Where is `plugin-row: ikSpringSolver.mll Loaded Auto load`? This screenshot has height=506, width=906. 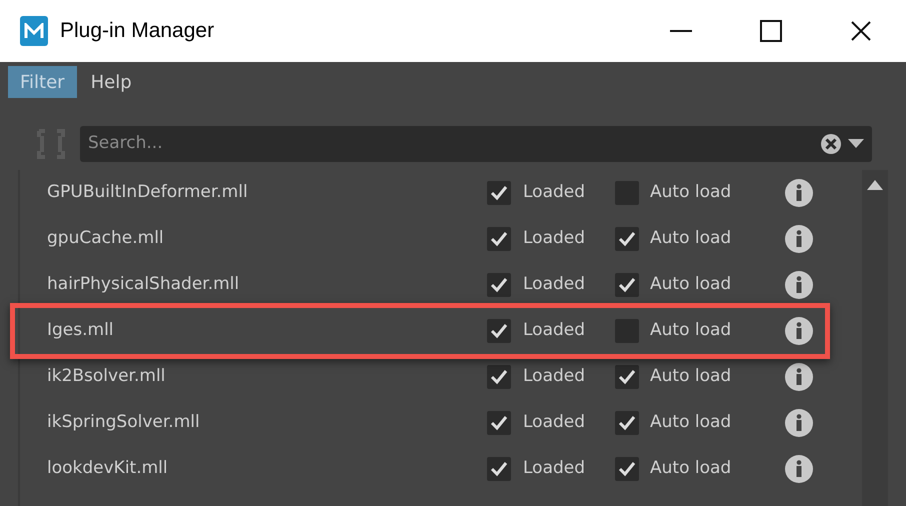
plugin-row: ikSpringSolver.mll Loaded Auto load is located at coordinates (441, 423).